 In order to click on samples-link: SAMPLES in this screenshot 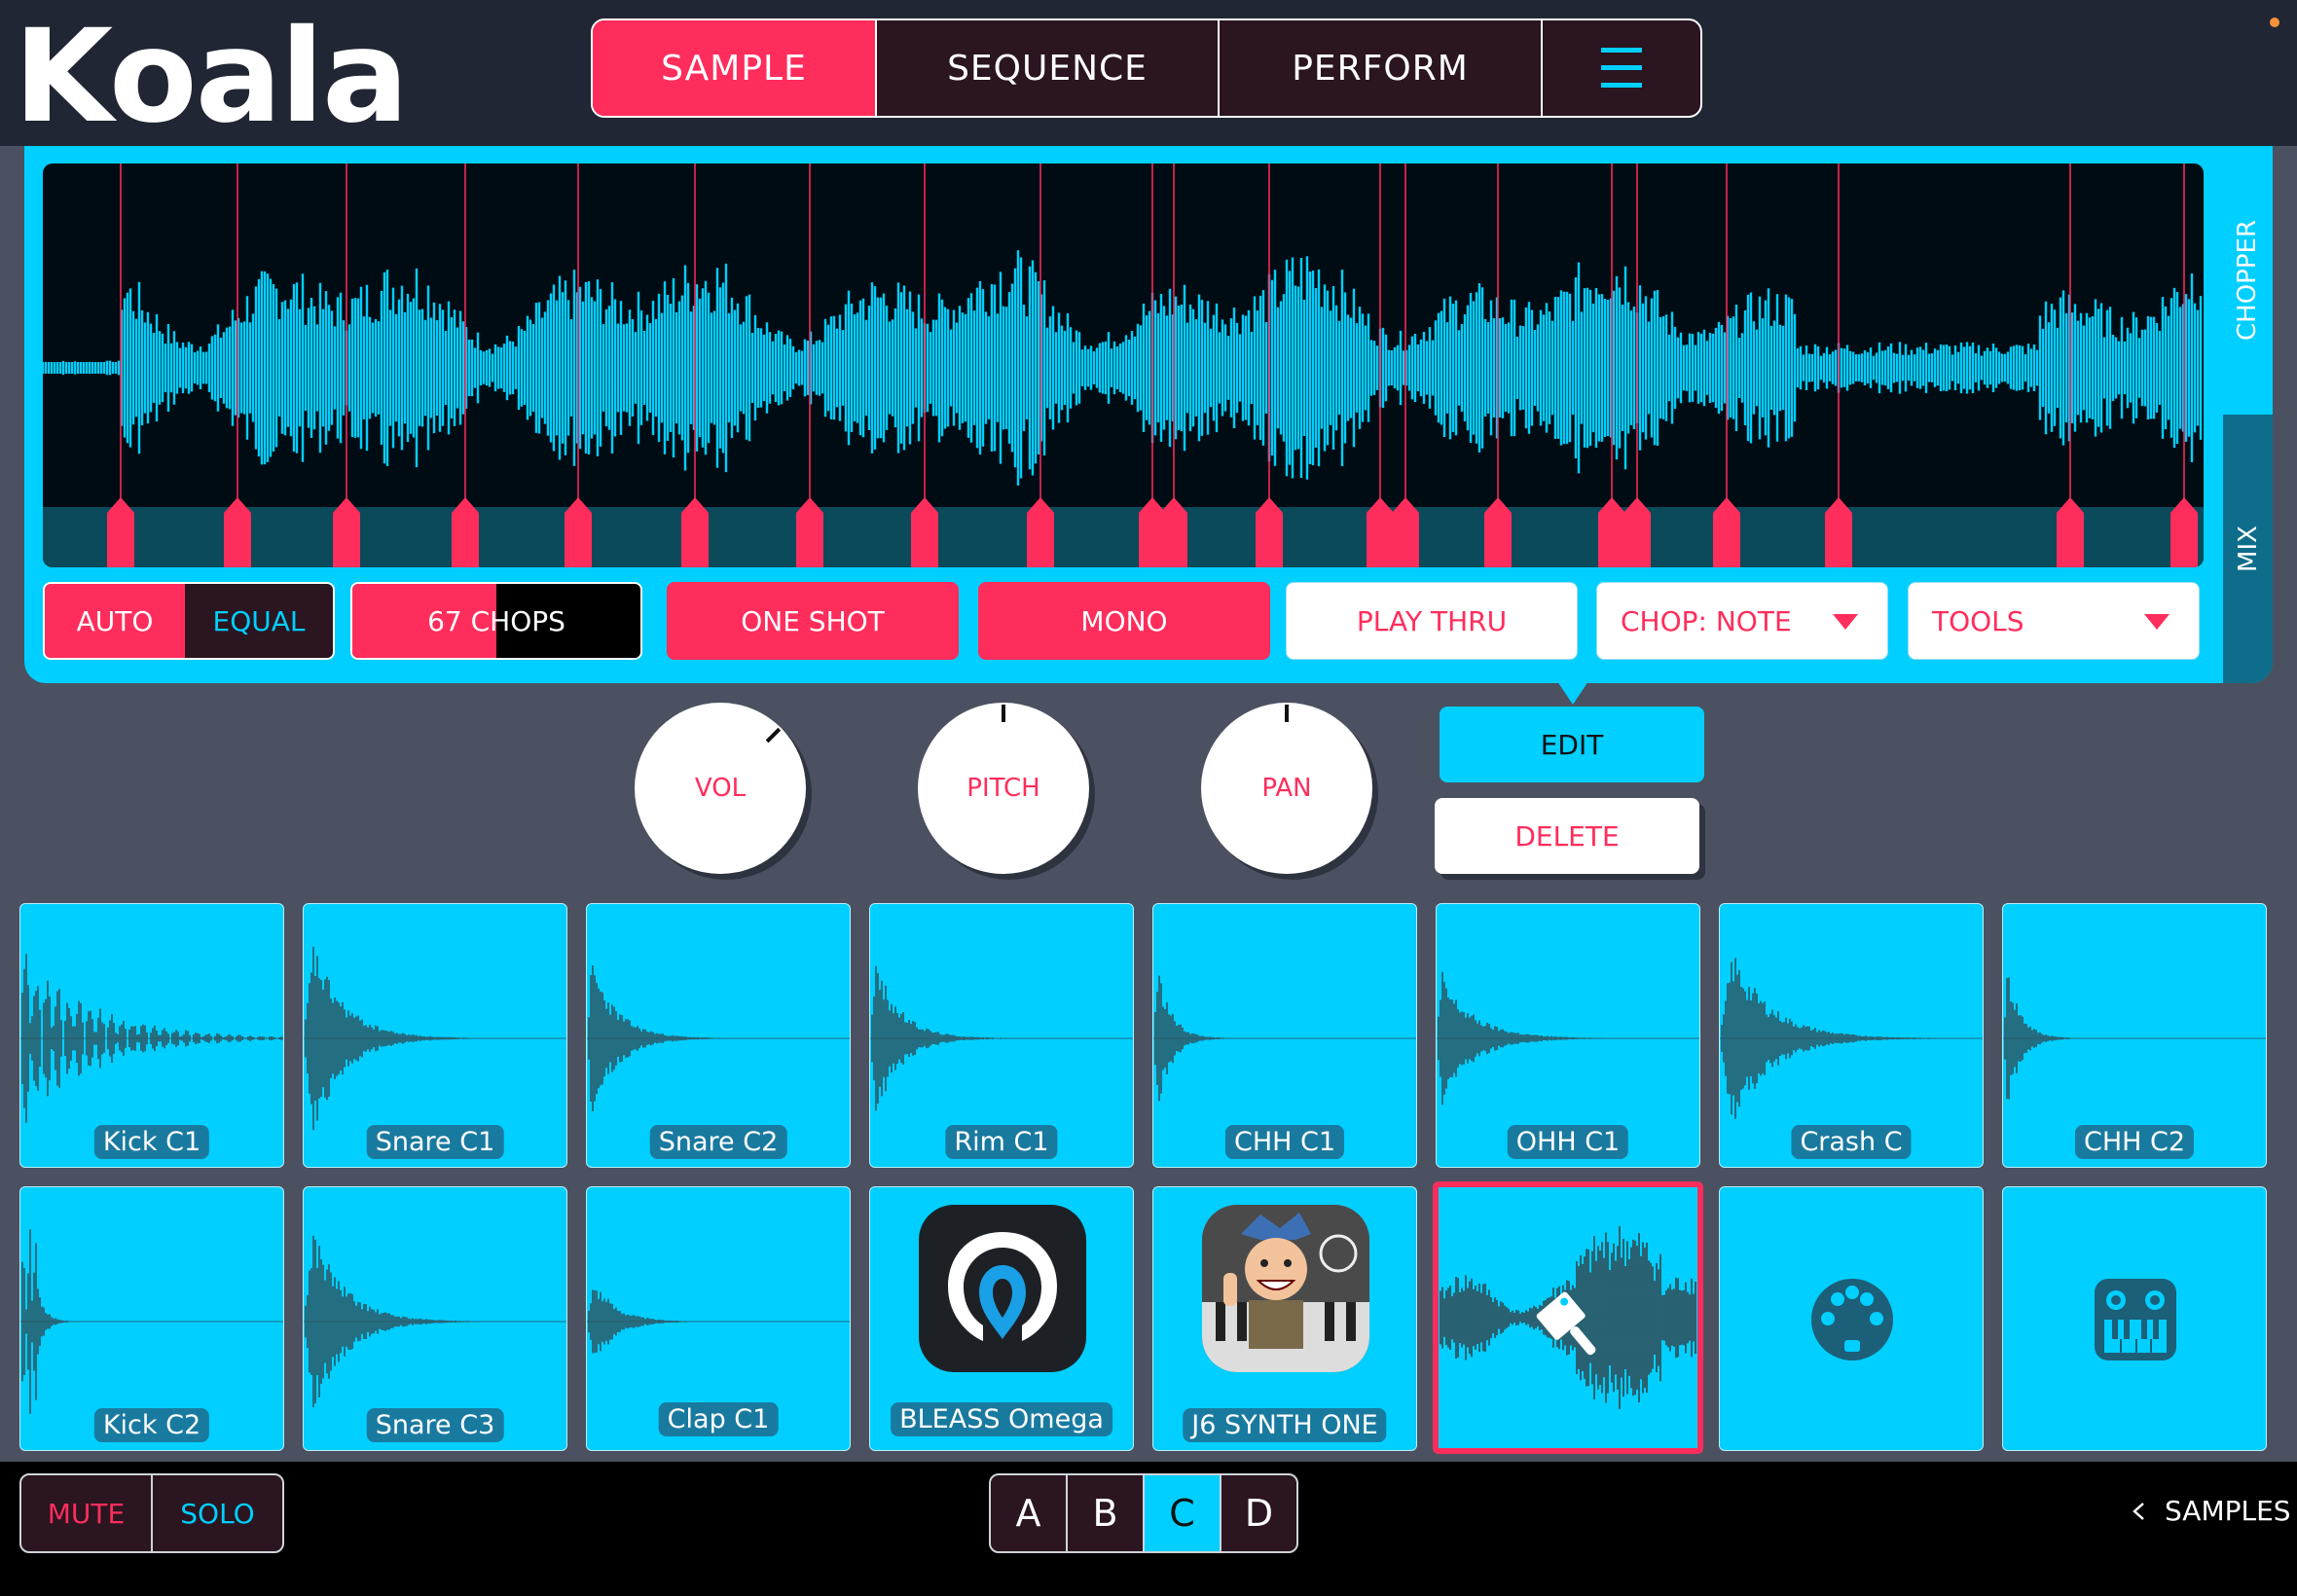, I will do `click(2211, 1511)`.